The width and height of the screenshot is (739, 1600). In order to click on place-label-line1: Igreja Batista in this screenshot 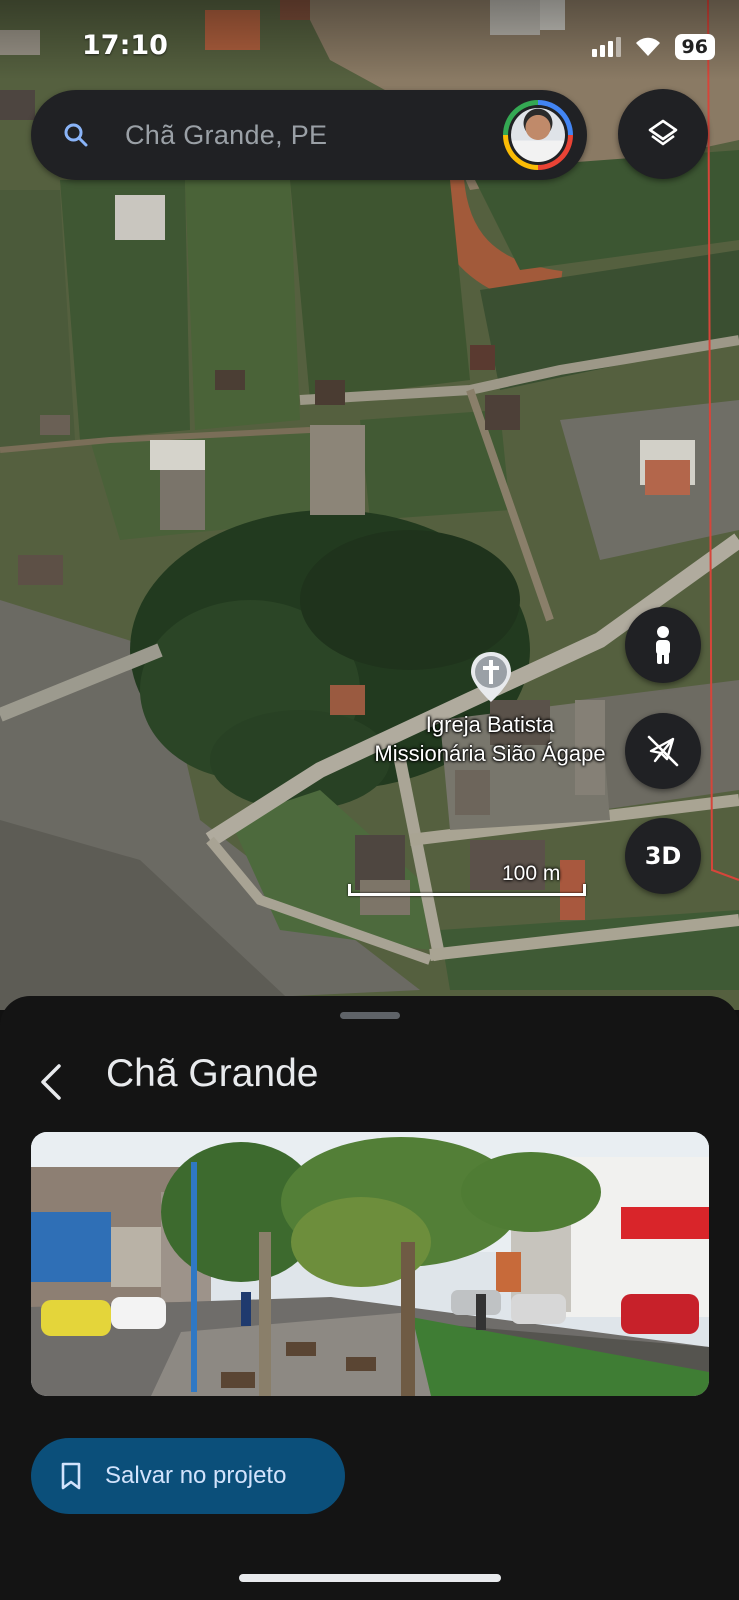, I will do `click(490, 724)`.